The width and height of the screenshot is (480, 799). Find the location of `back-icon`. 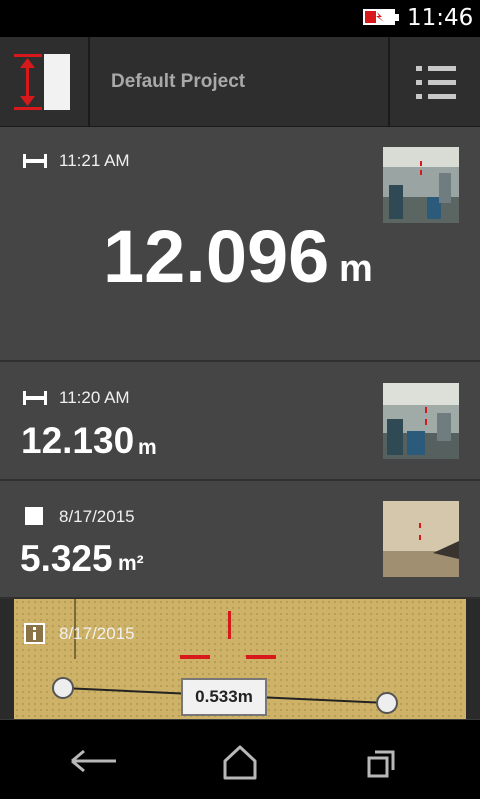

back-icon is located at coordinates (94, 761).